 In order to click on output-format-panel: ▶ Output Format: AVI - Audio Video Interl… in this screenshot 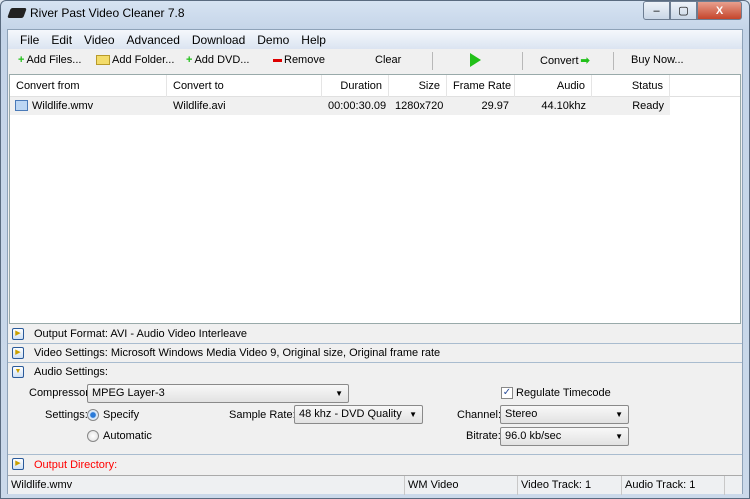, I will do `click(375, 334)`.